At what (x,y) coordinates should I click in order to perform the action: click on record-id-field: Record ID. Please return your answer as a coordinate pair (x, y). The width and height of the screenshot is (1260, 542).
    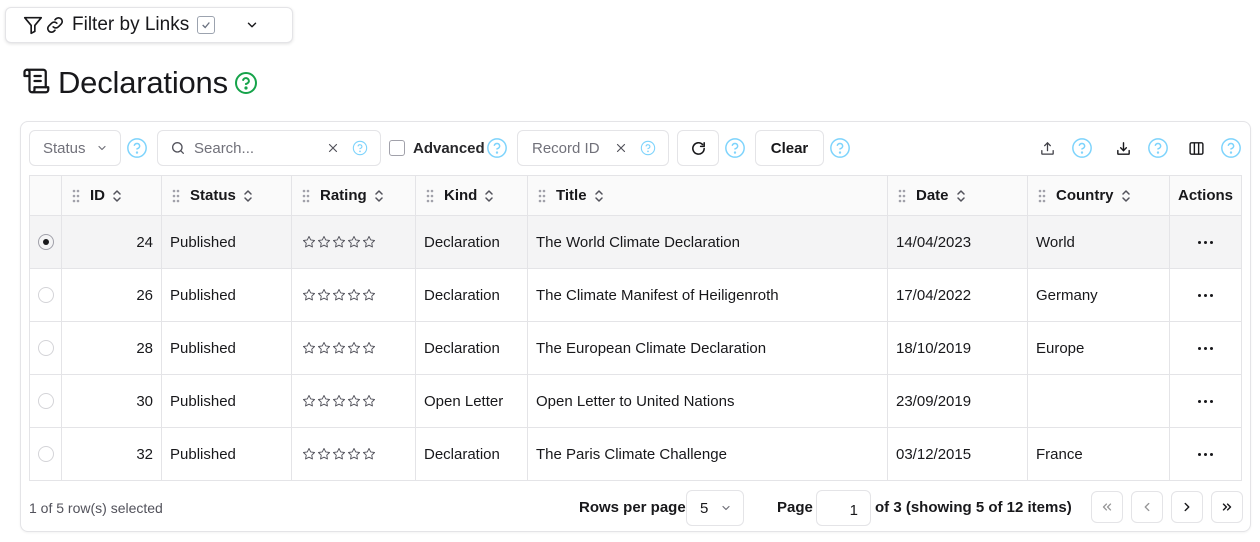
    Looking at the image, I should click on (593, 148).